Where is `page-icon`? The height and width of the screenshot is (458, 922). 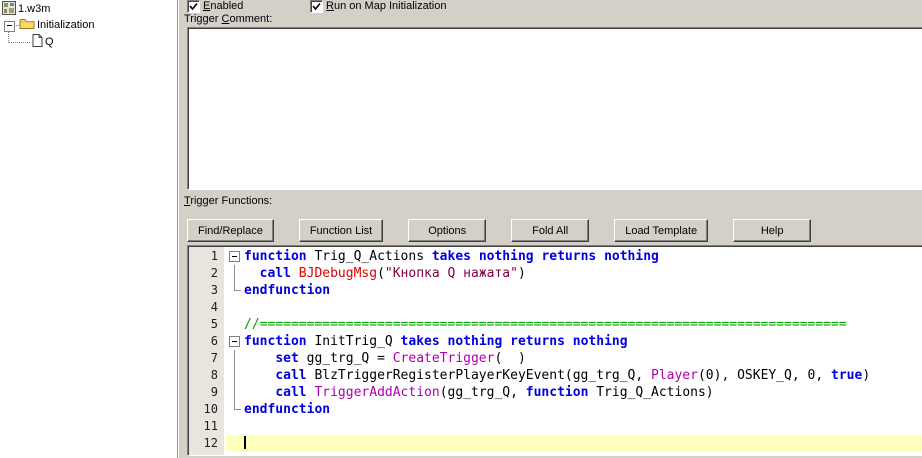
page-icon is located at coordinates (37, 42).